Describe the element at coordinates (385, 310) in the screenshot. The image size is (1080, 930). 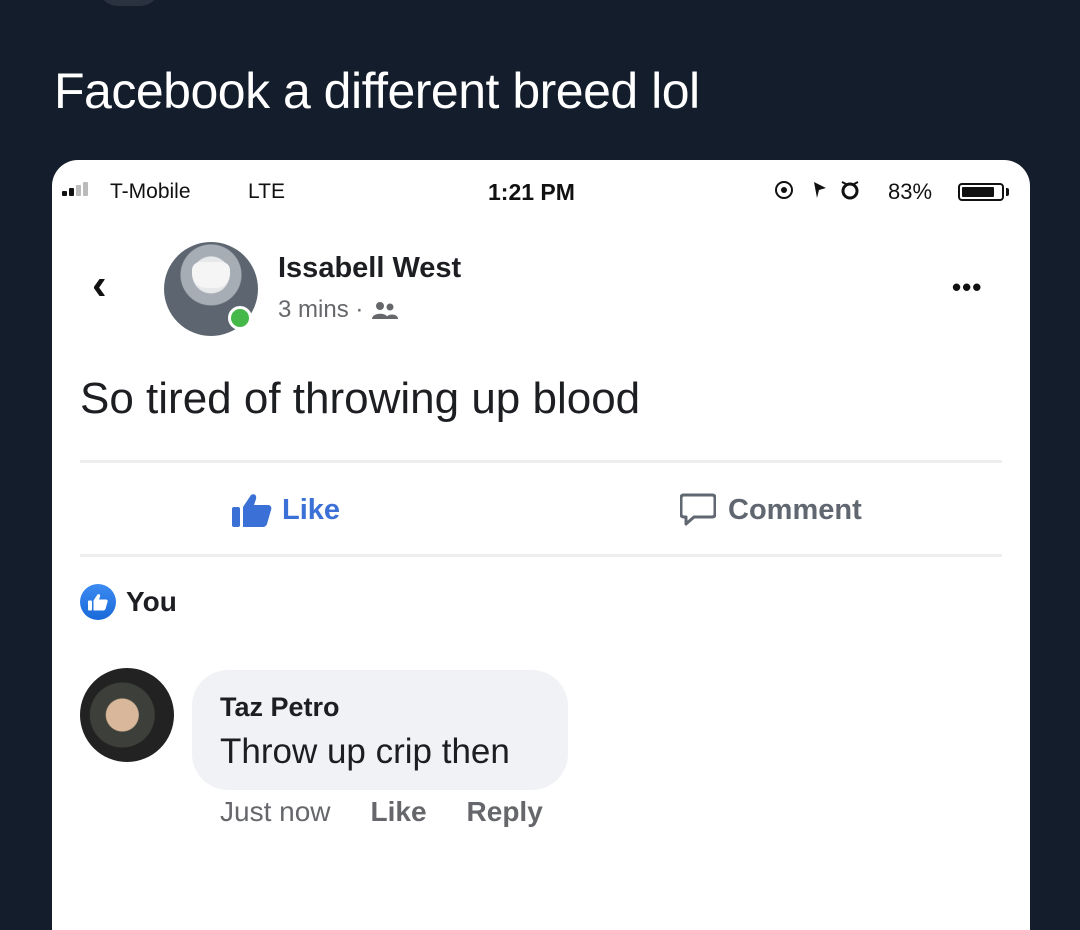
I see `friends-privacy-icon` at that location.